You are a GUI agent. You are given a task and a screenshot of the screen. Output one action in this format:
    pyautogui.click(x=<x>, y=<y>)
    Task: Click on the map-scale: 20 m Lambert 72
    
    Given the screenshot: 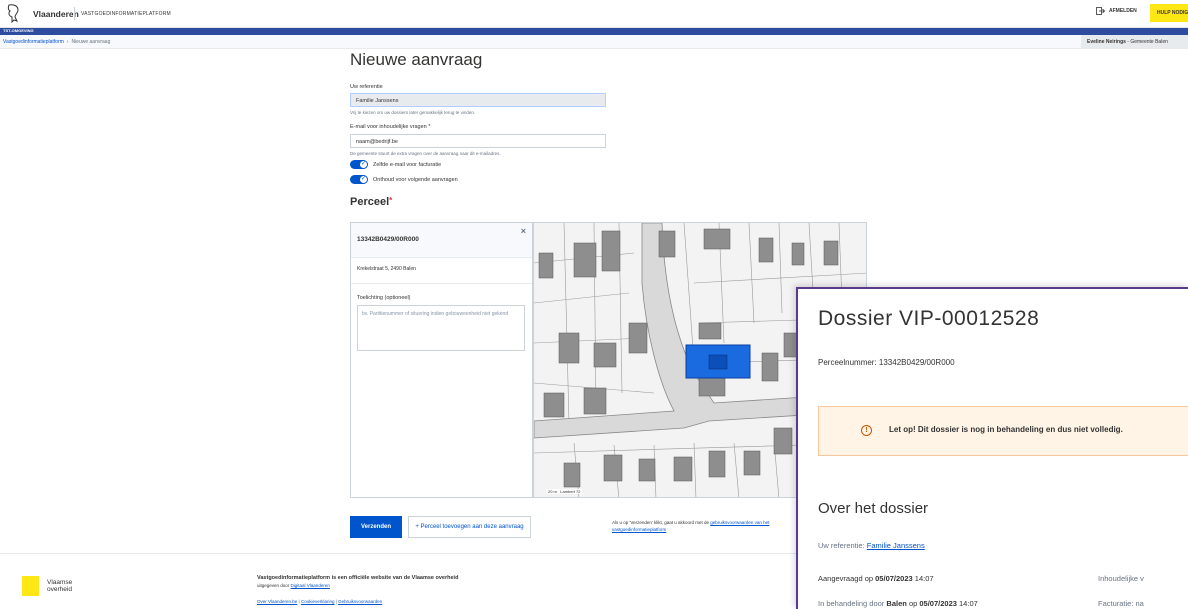 What is the action you would take?
    pyautogui.click(x=564, y=491)
    